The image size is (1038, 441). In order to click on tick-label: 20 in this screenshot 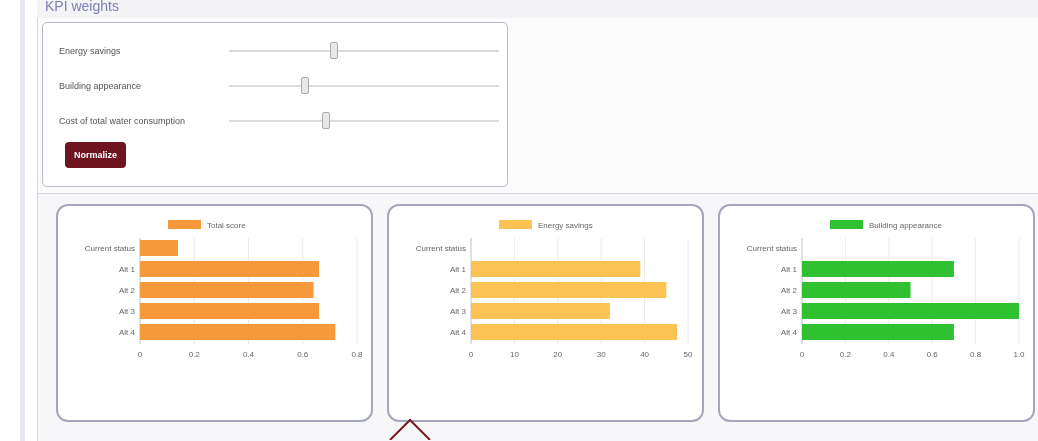, I will do `click(558, 354)`.